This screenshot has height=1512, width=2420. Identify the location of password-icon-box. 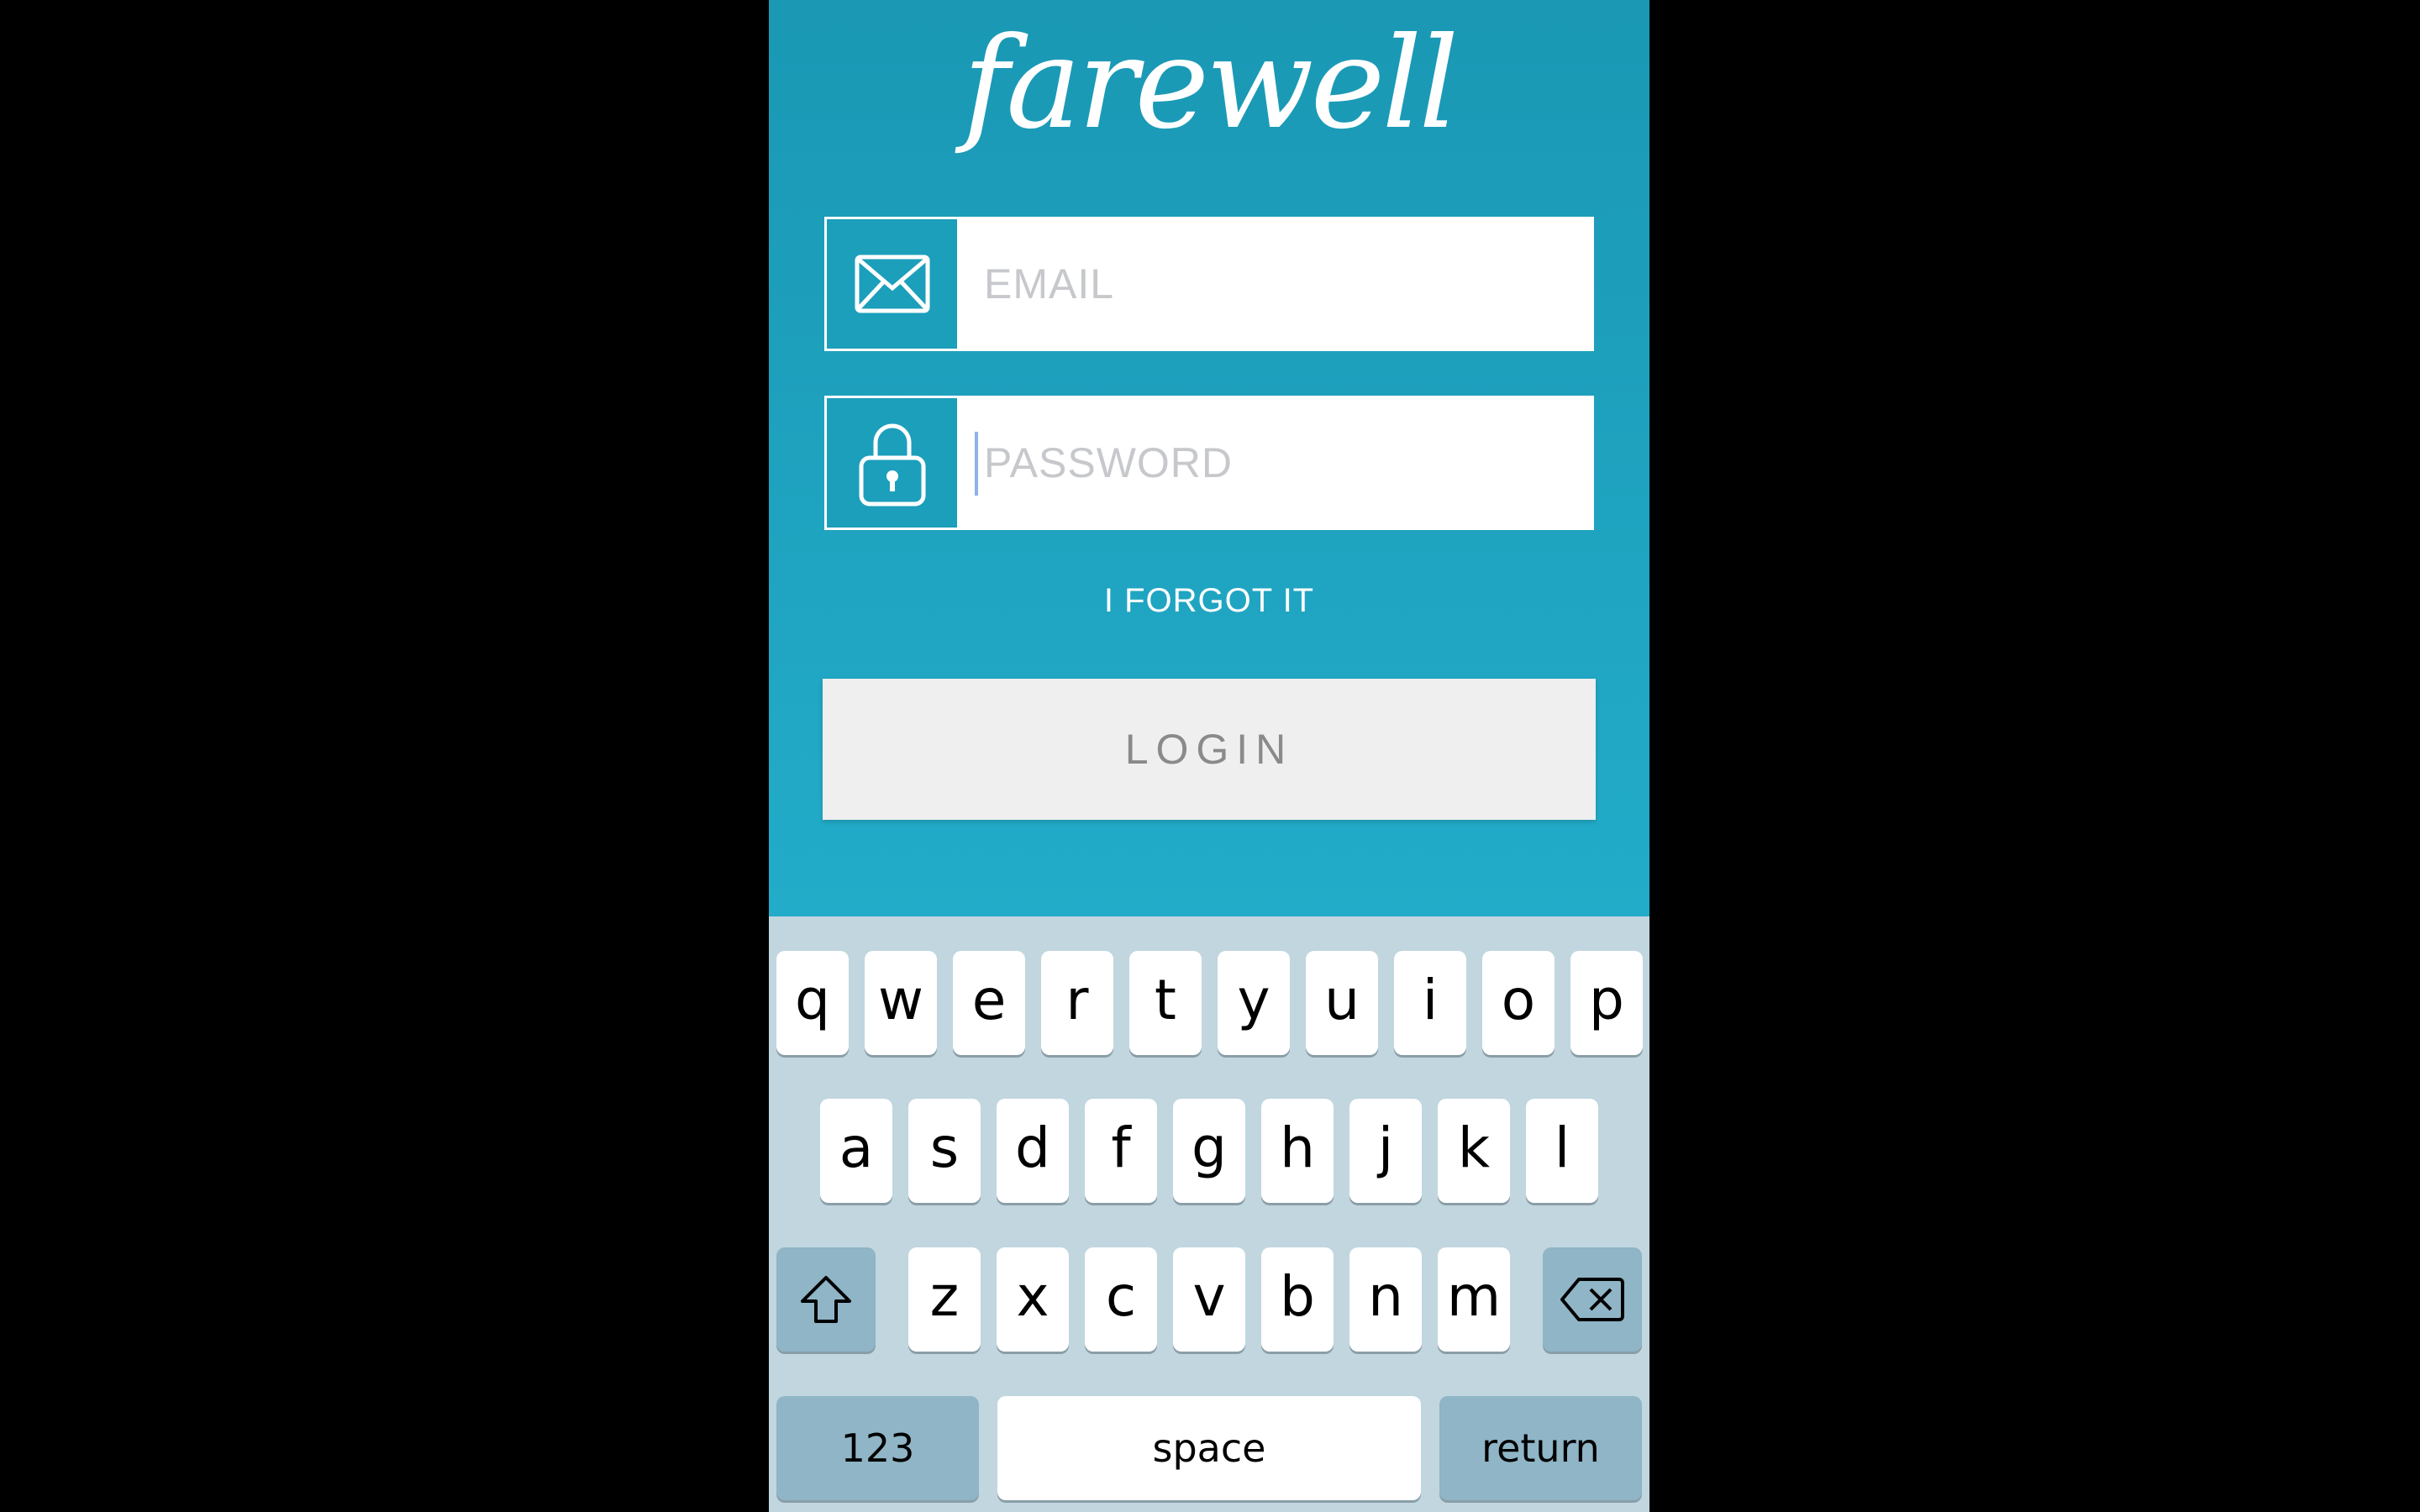
(892, 463).